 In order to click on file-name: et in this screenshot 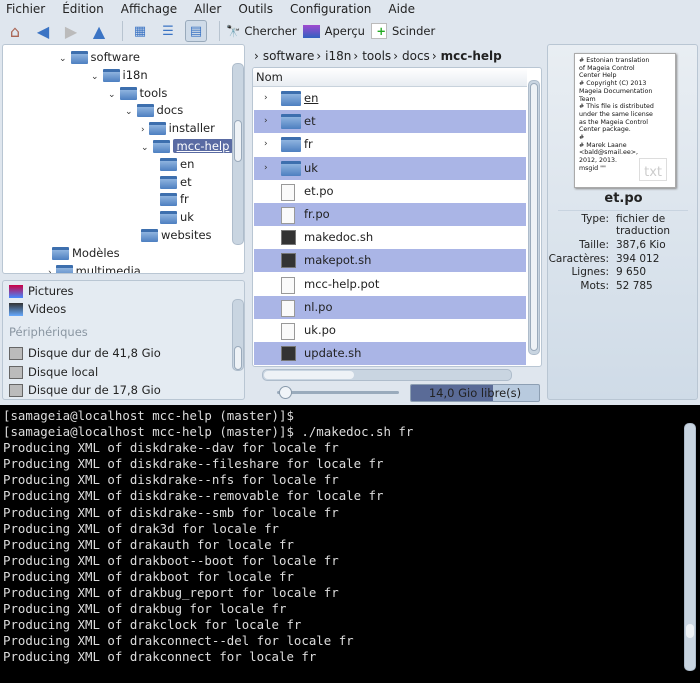, I will do `click(310, 121)`.